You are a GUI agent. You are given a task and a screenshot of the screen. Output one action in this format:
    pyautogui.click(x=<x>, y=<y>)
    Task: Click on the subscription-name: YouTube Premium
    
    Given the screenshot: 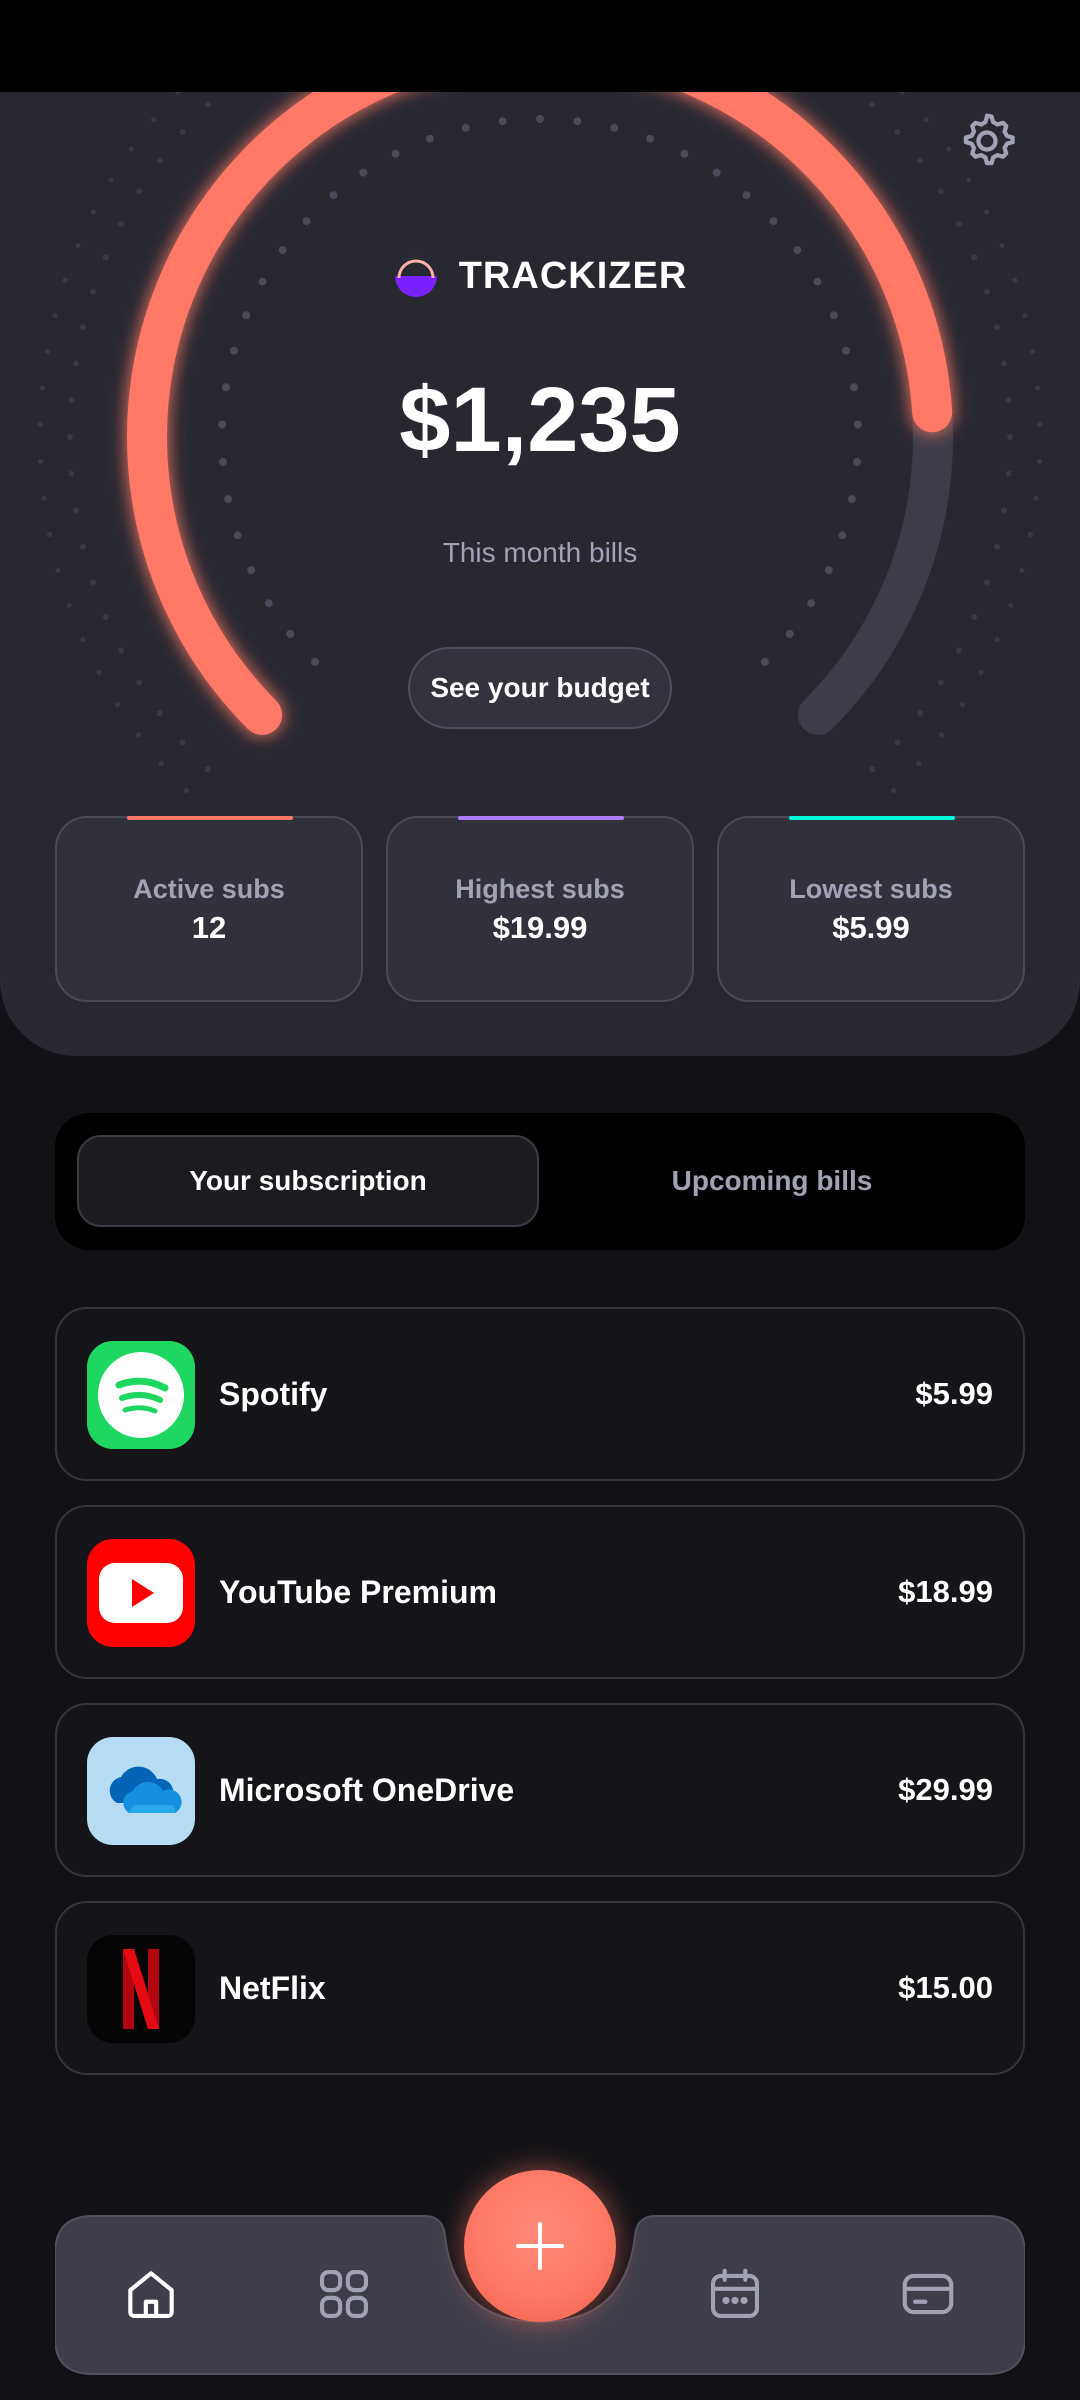 What is the action you would take?
    pyautogui.click(x=358, y=1591)
    